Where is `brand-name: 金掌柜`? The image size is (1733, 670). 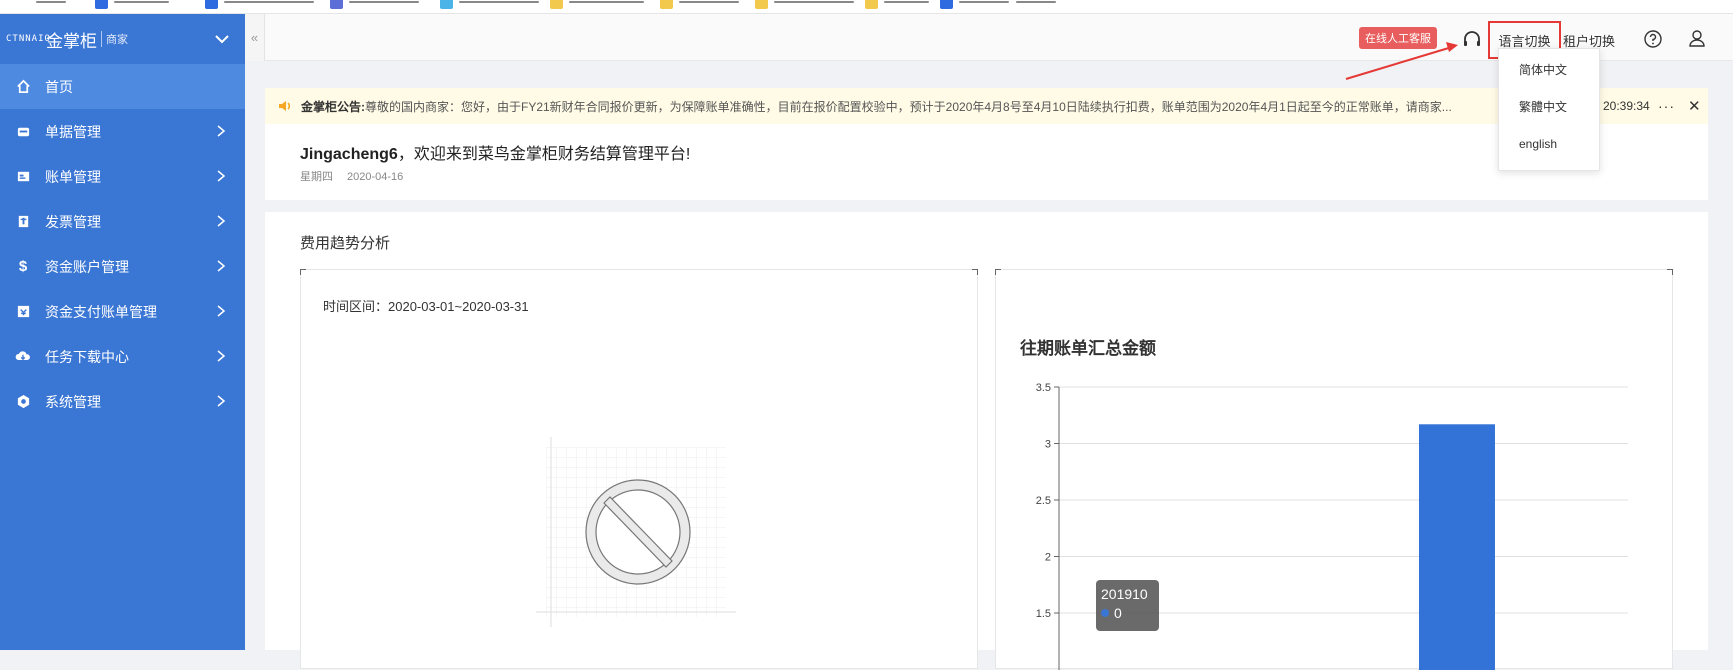 brand-name: 金掌柜 is located at coordinates (71, 41).